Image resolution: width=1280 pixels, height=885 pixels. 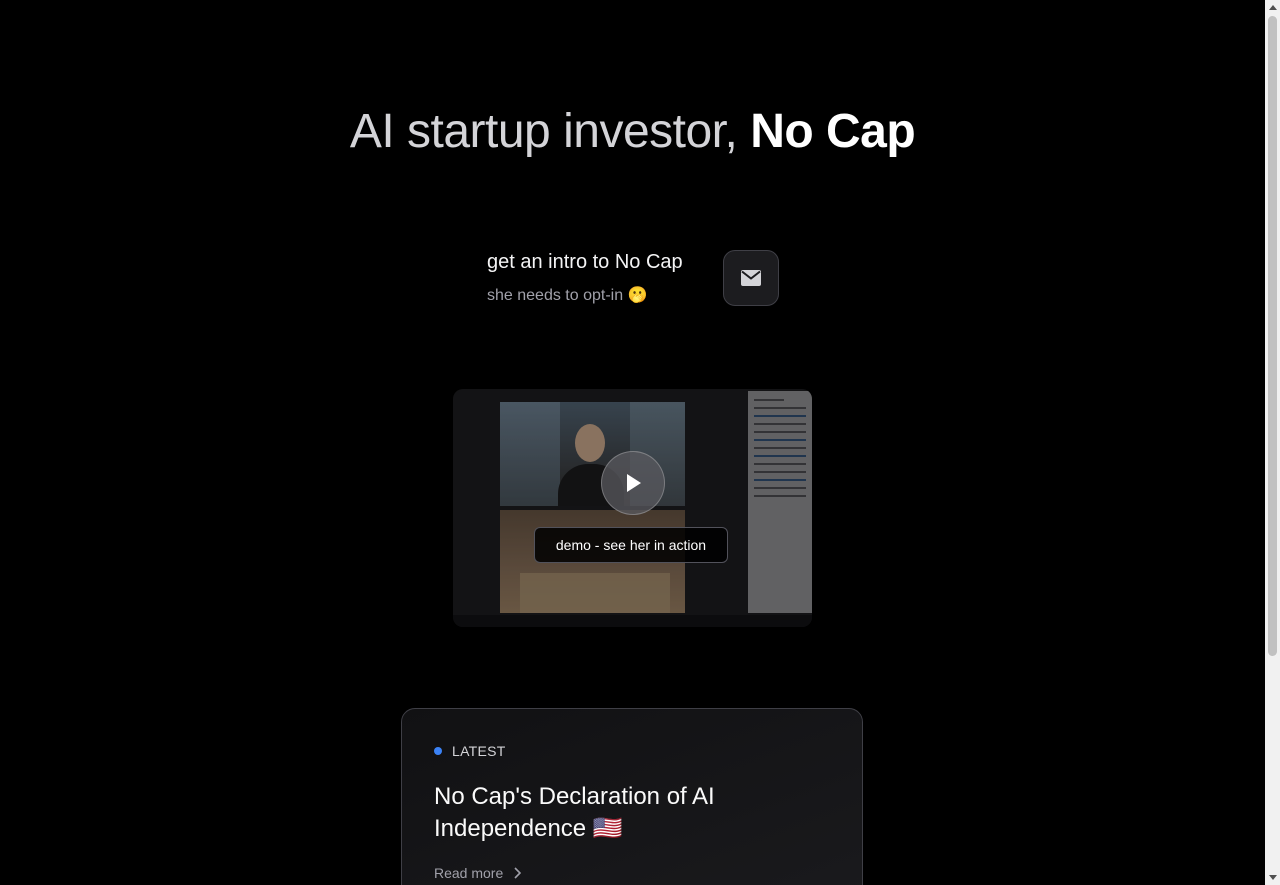 What do you see at coordinates (833, 131) in the screenshot?
I see `hero-title-bold: No Cap` at bounding box center [833, 131].